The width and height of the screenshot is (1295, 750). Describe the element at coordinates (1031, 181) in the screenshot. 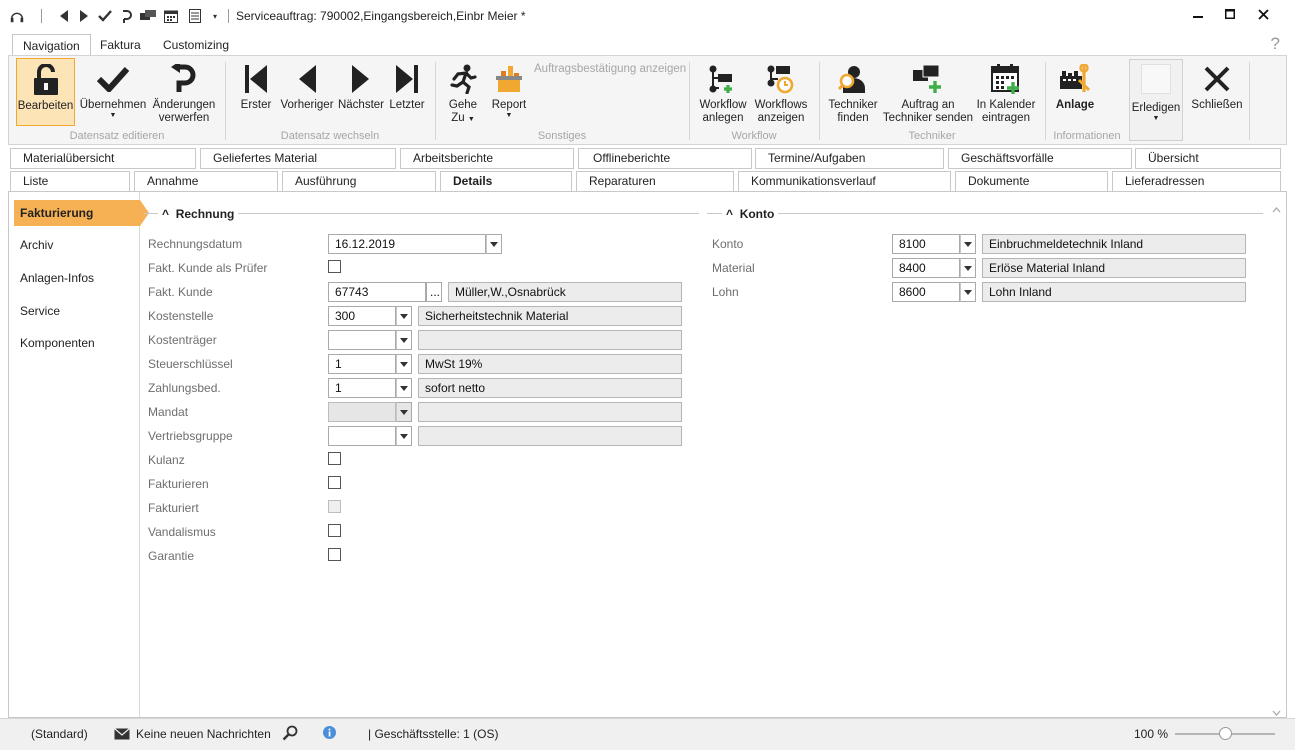

I see `tab-dokumente: Dokumente` at that location.